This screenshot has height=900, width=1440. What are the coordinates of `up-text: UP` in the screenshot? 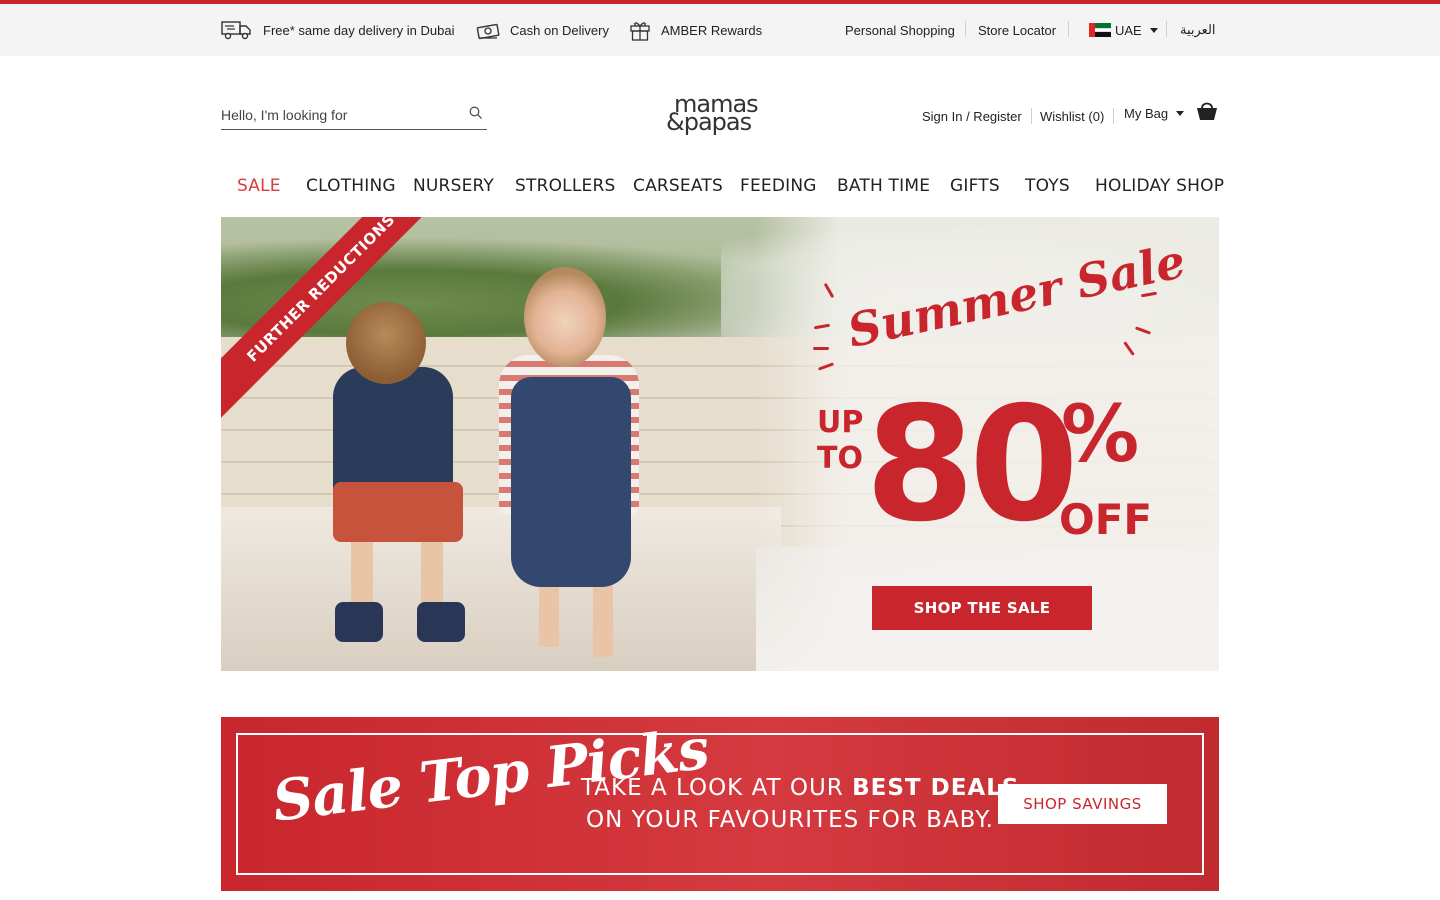 It's located at (840, 422).